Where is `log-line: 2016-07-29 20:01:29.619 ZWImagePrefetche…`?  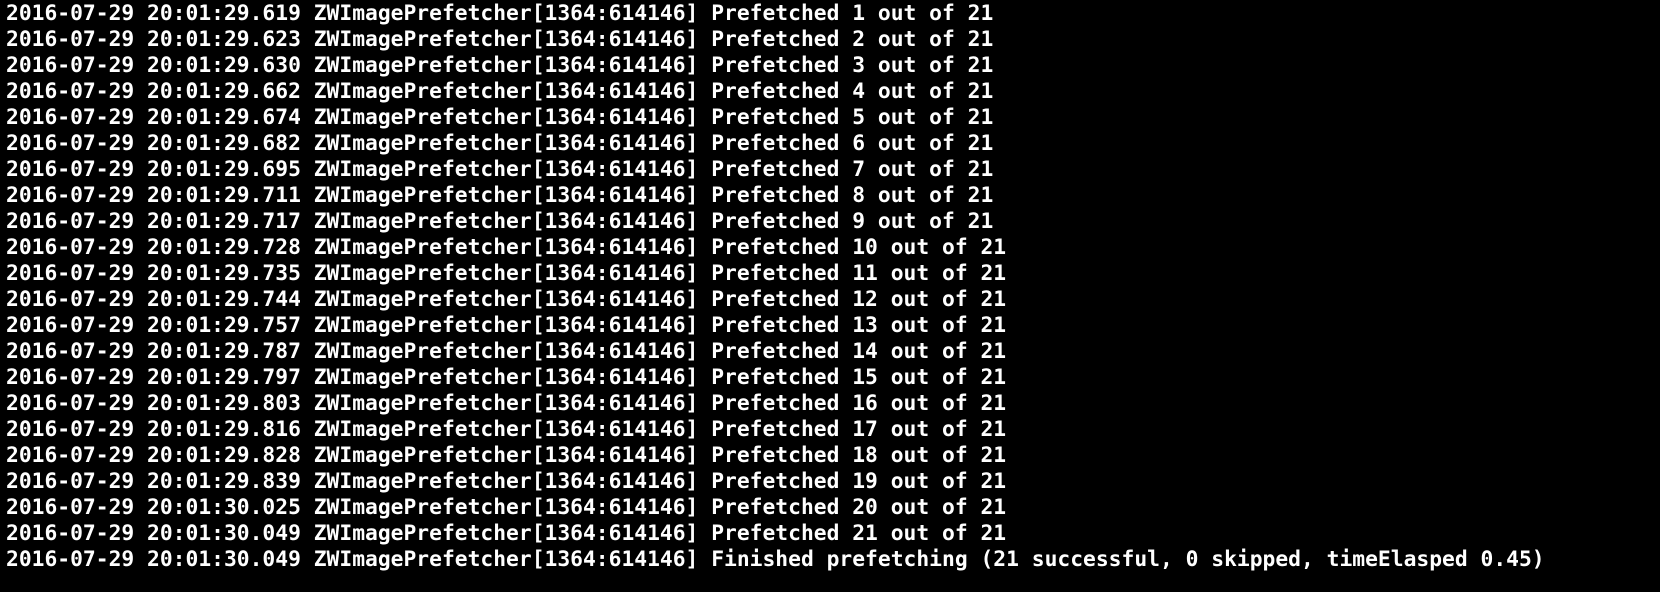 log-line: 2016-07-29 20:01:29.619 ZWImagePrefetche… is located at coordinates (500, 13).